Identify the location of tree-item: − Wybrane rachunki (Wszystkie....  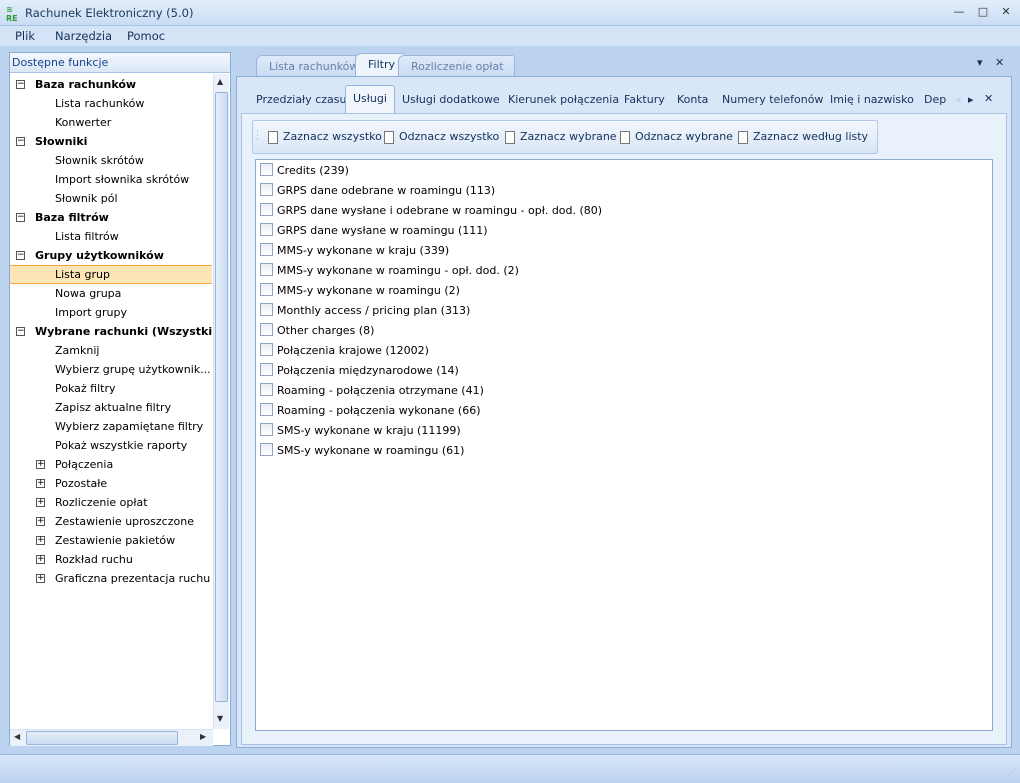
(111, 331).